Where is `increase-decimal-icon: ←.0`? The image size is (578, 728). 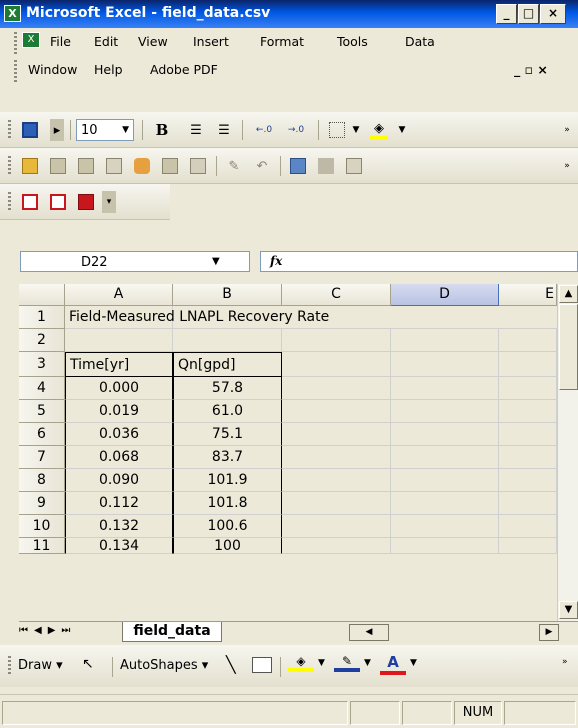
increase-decimal-icon: ←.0 is located at coordinates (264, 130).